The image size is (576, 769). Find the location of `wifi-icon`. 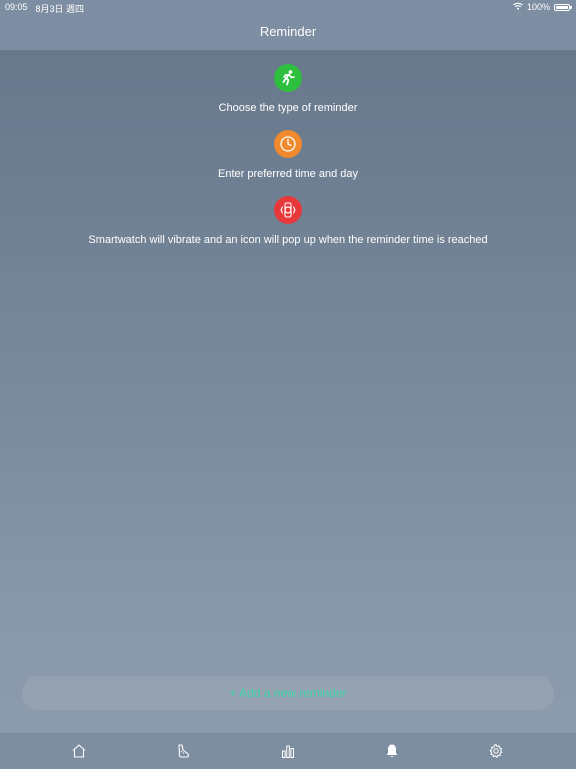

wifi-icon is located at coordinates (518, 7).